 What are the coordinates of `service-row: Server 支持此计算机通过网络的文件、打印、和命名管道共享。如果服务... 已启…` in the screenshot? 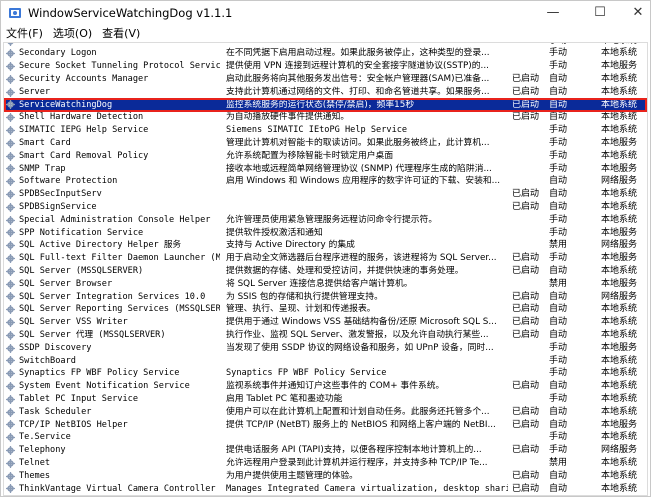 It's located at (325, 92).